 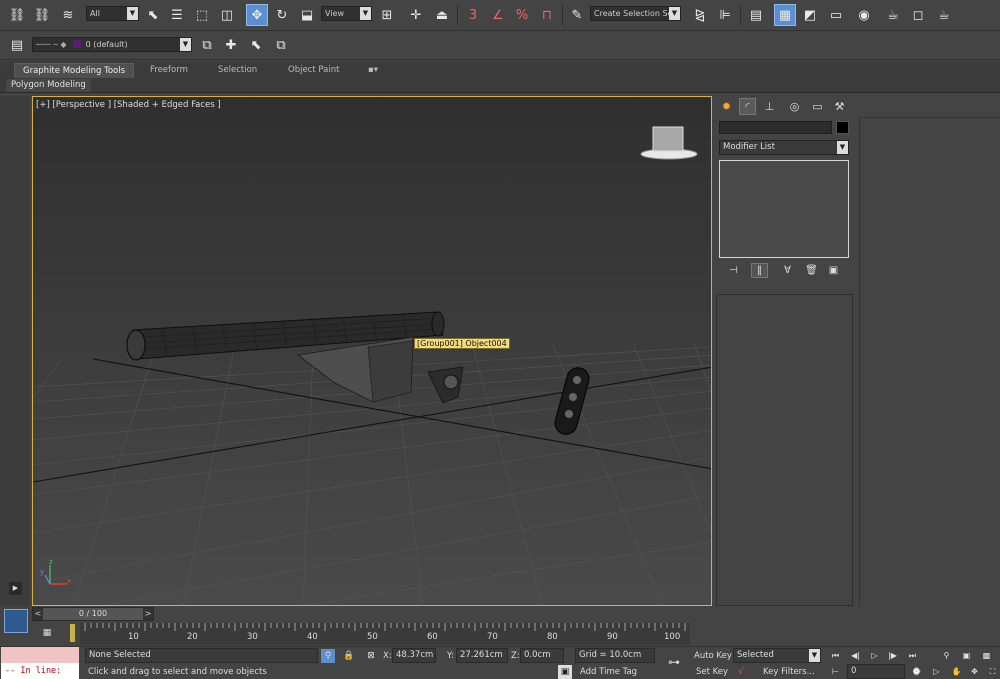 I want to click on key-icon: ⊶, so click(x=674, y=662).